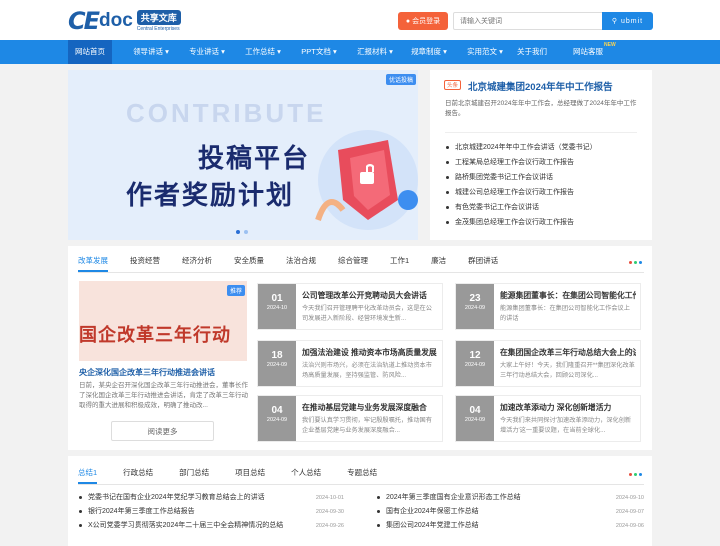 The image size is (720, 546). Describe the element at coordinates (277, 308) in the screenshot. I see `date-ym: 2024-10` at that location.